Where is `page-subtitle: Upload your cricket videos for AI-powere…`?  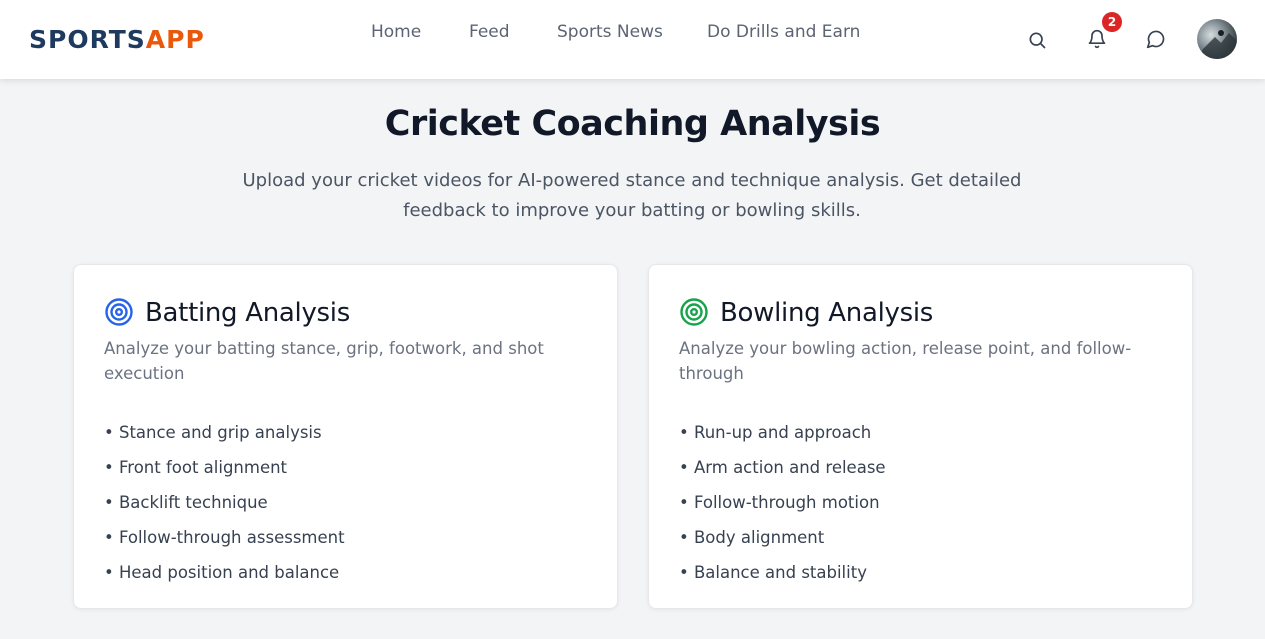
page-subtitle: Upload your cricket videos for AI-powere… is located at coordinates (632, 195).